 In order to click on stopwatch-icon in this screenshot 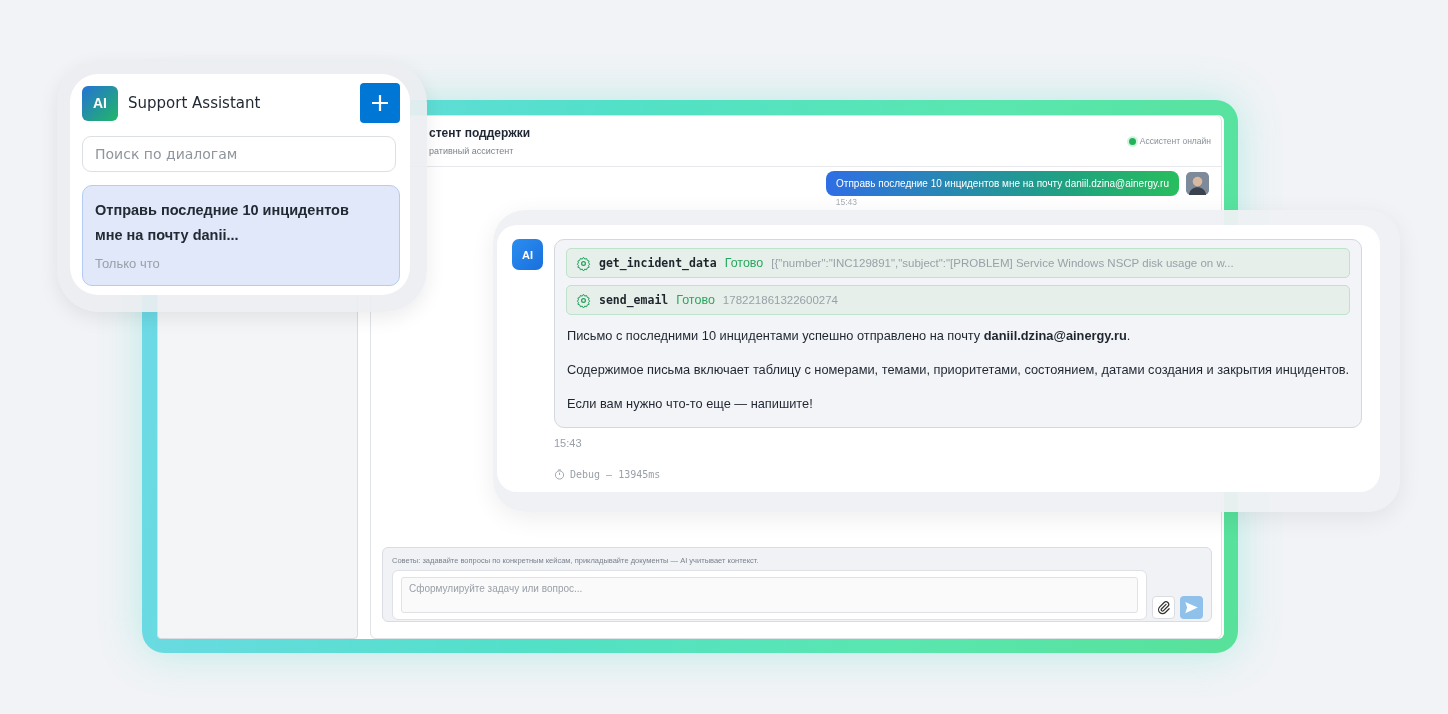, I will do `click(559, 474)`.